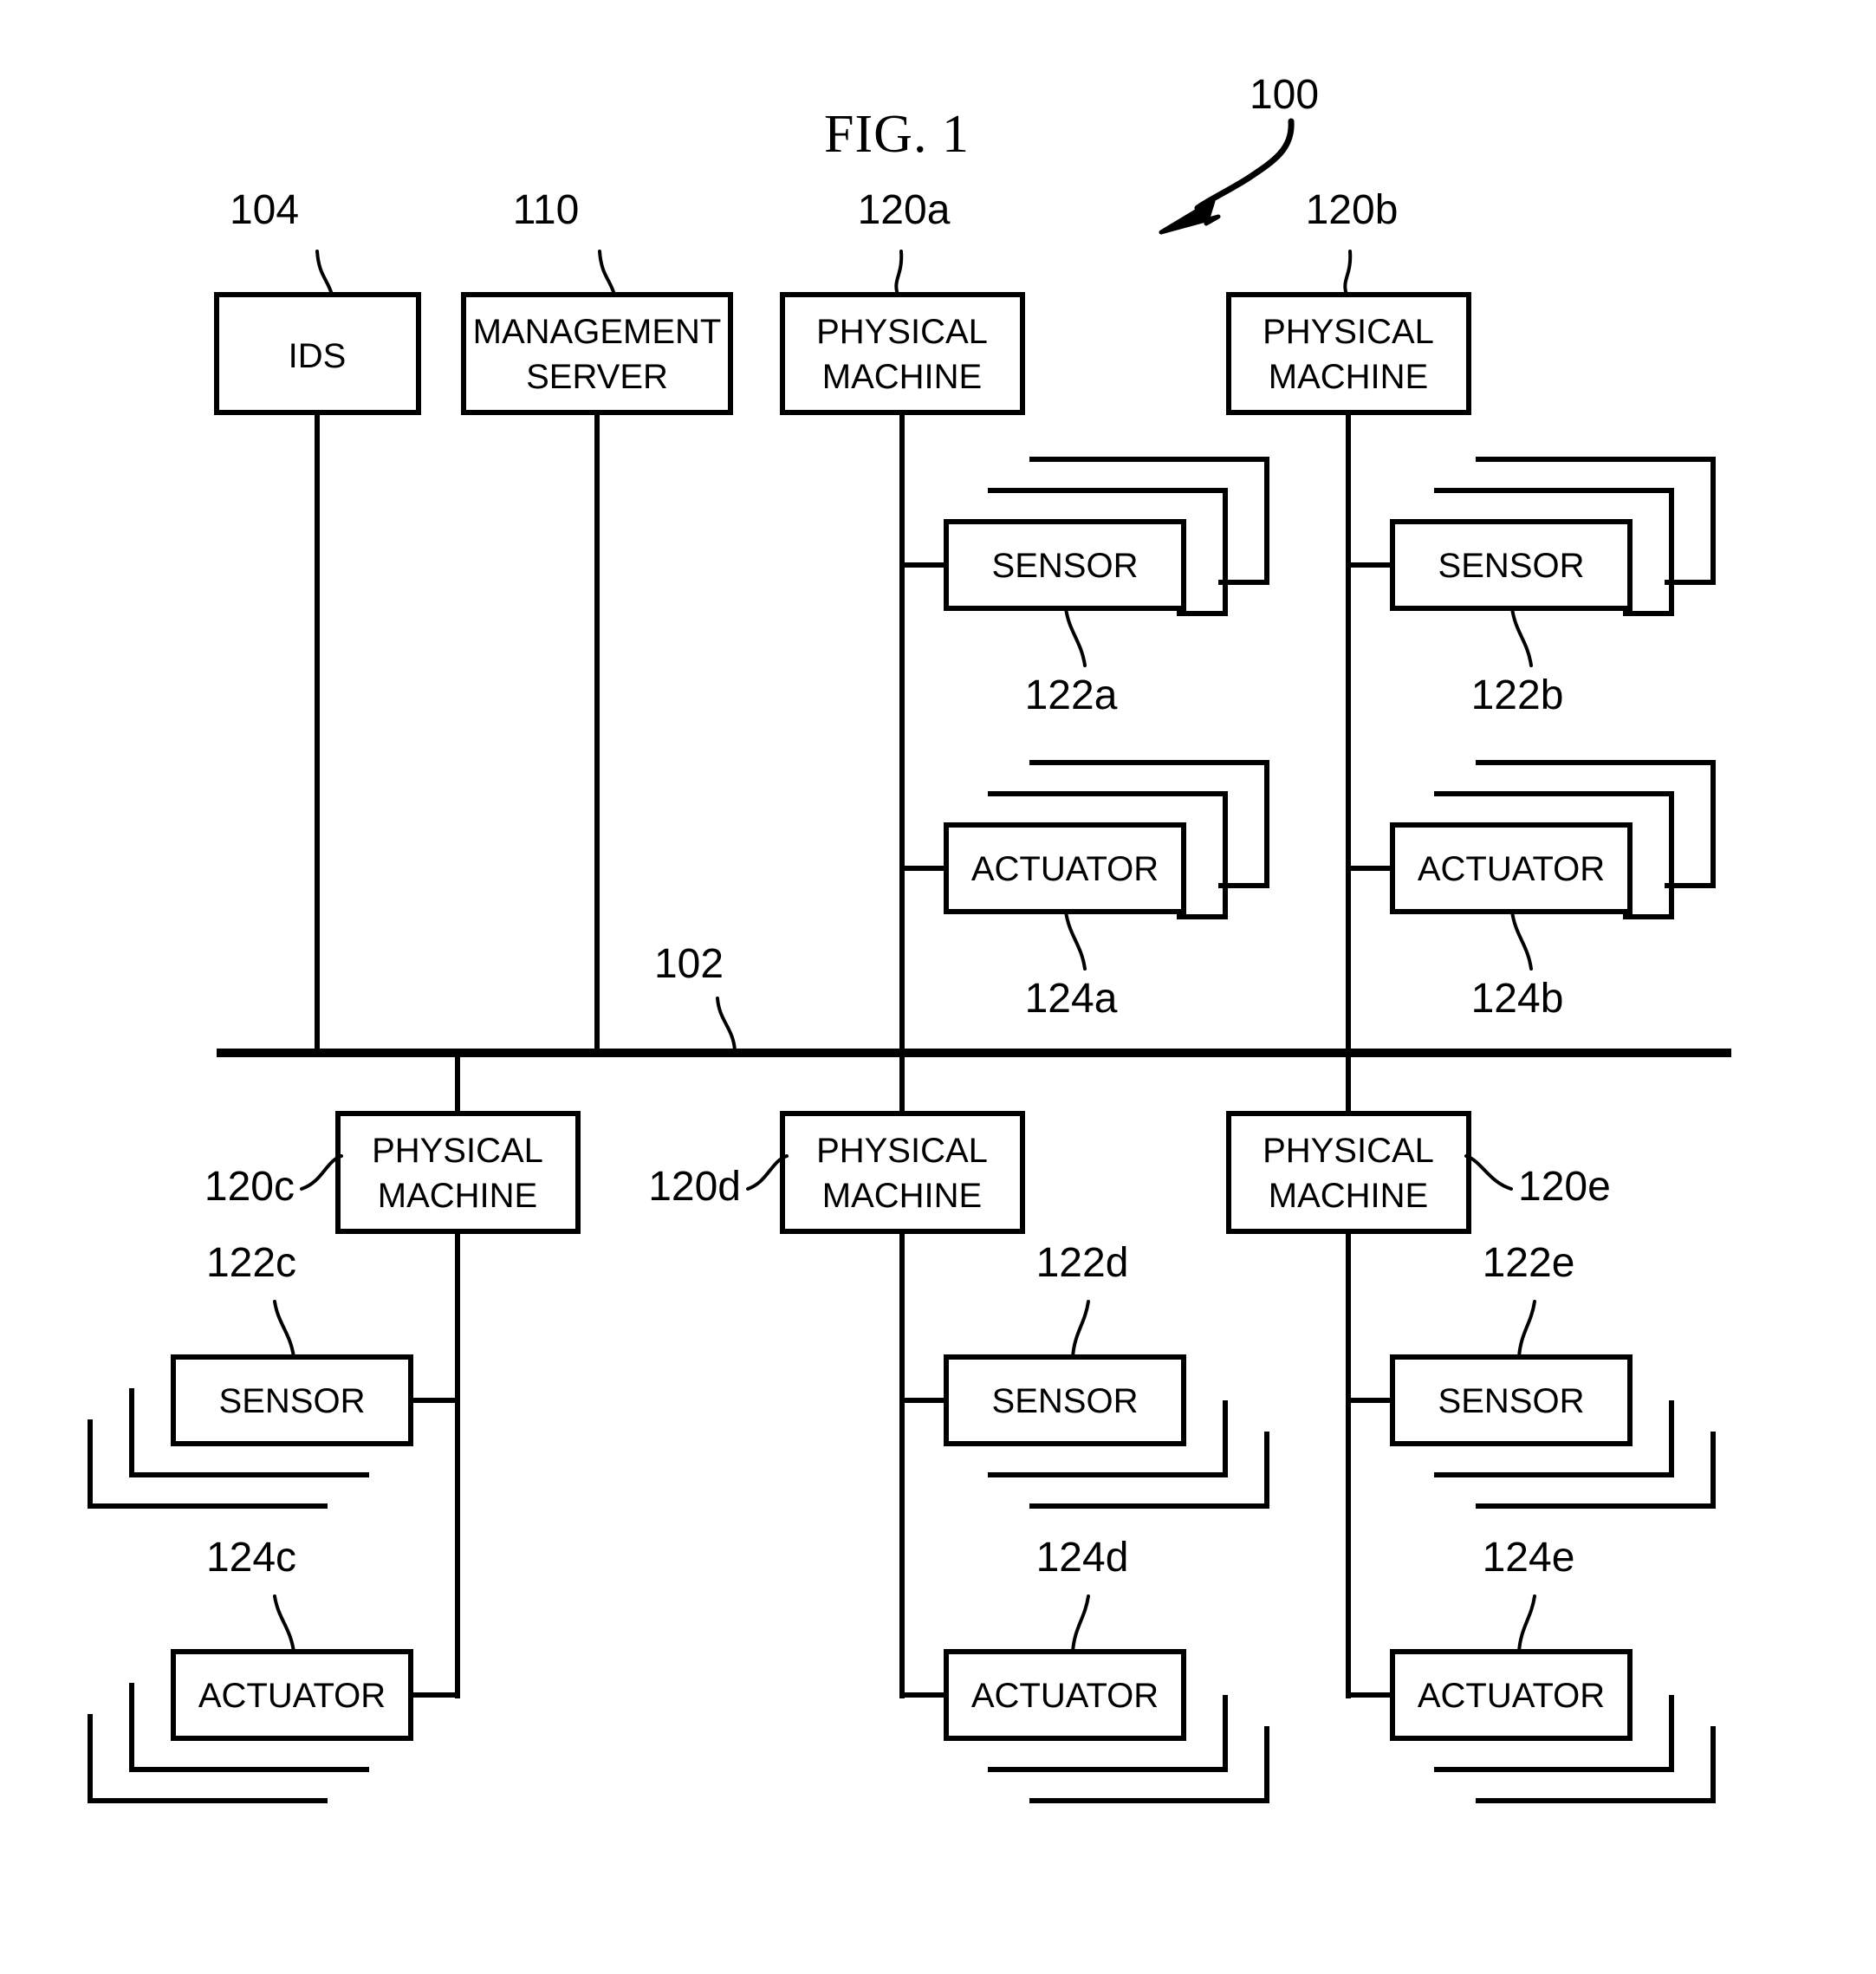 This screenshot has width=1876, height=1974. I want to click on physical-machine-d-label-line2: MACHINE, so click(902, 1196).